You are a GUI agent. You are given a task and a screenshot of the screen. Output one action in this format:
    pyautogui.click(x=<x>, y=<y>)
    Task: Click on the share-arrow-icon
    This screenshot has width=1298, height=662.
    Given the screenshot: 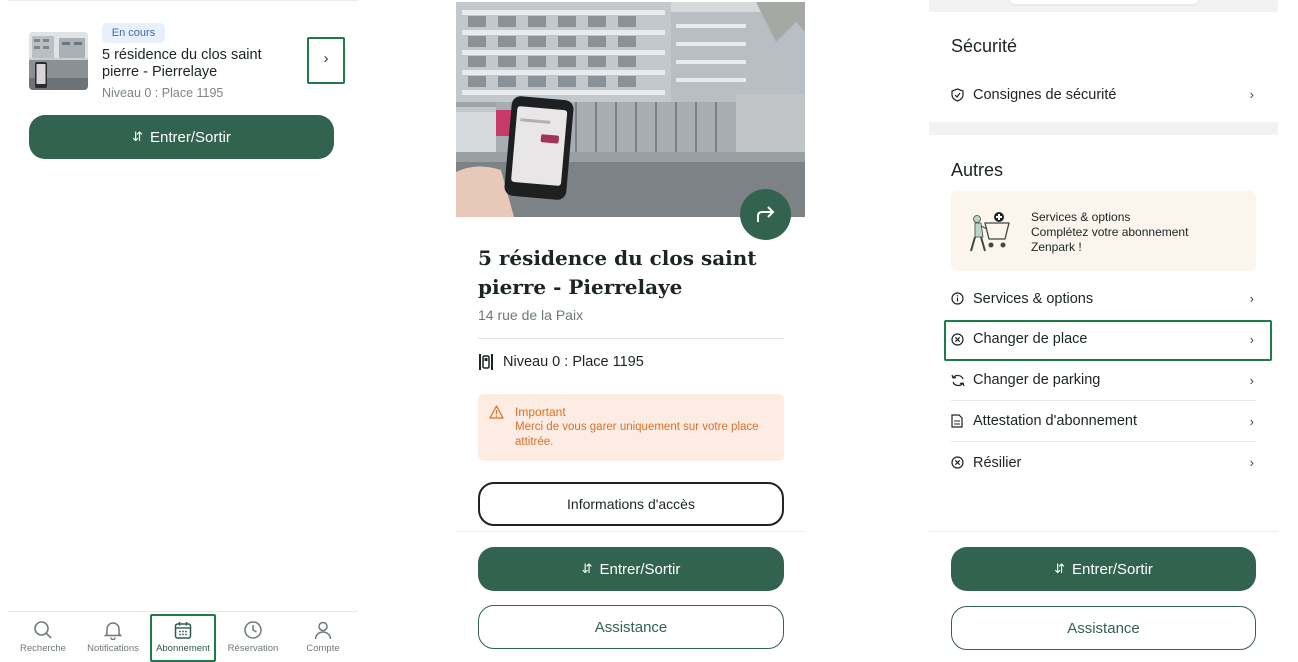 What is the action you would take?
    pyautogui.click(x=765, y=213)
    